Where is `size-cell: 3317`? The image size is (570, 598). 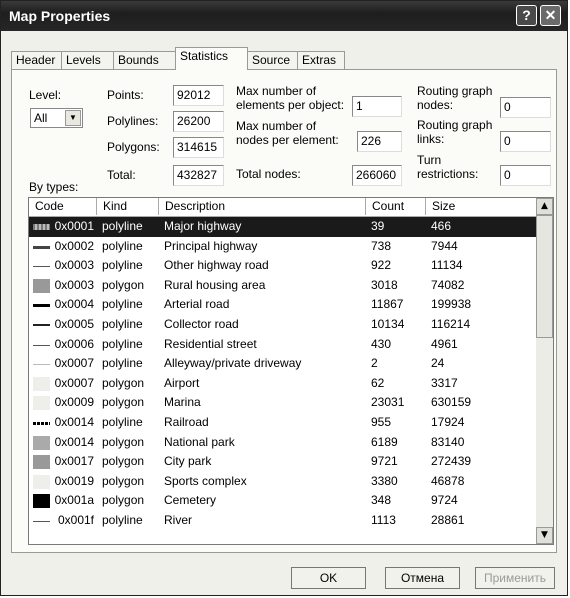 size-cell: 3317 is located at coordinates (444, 382).